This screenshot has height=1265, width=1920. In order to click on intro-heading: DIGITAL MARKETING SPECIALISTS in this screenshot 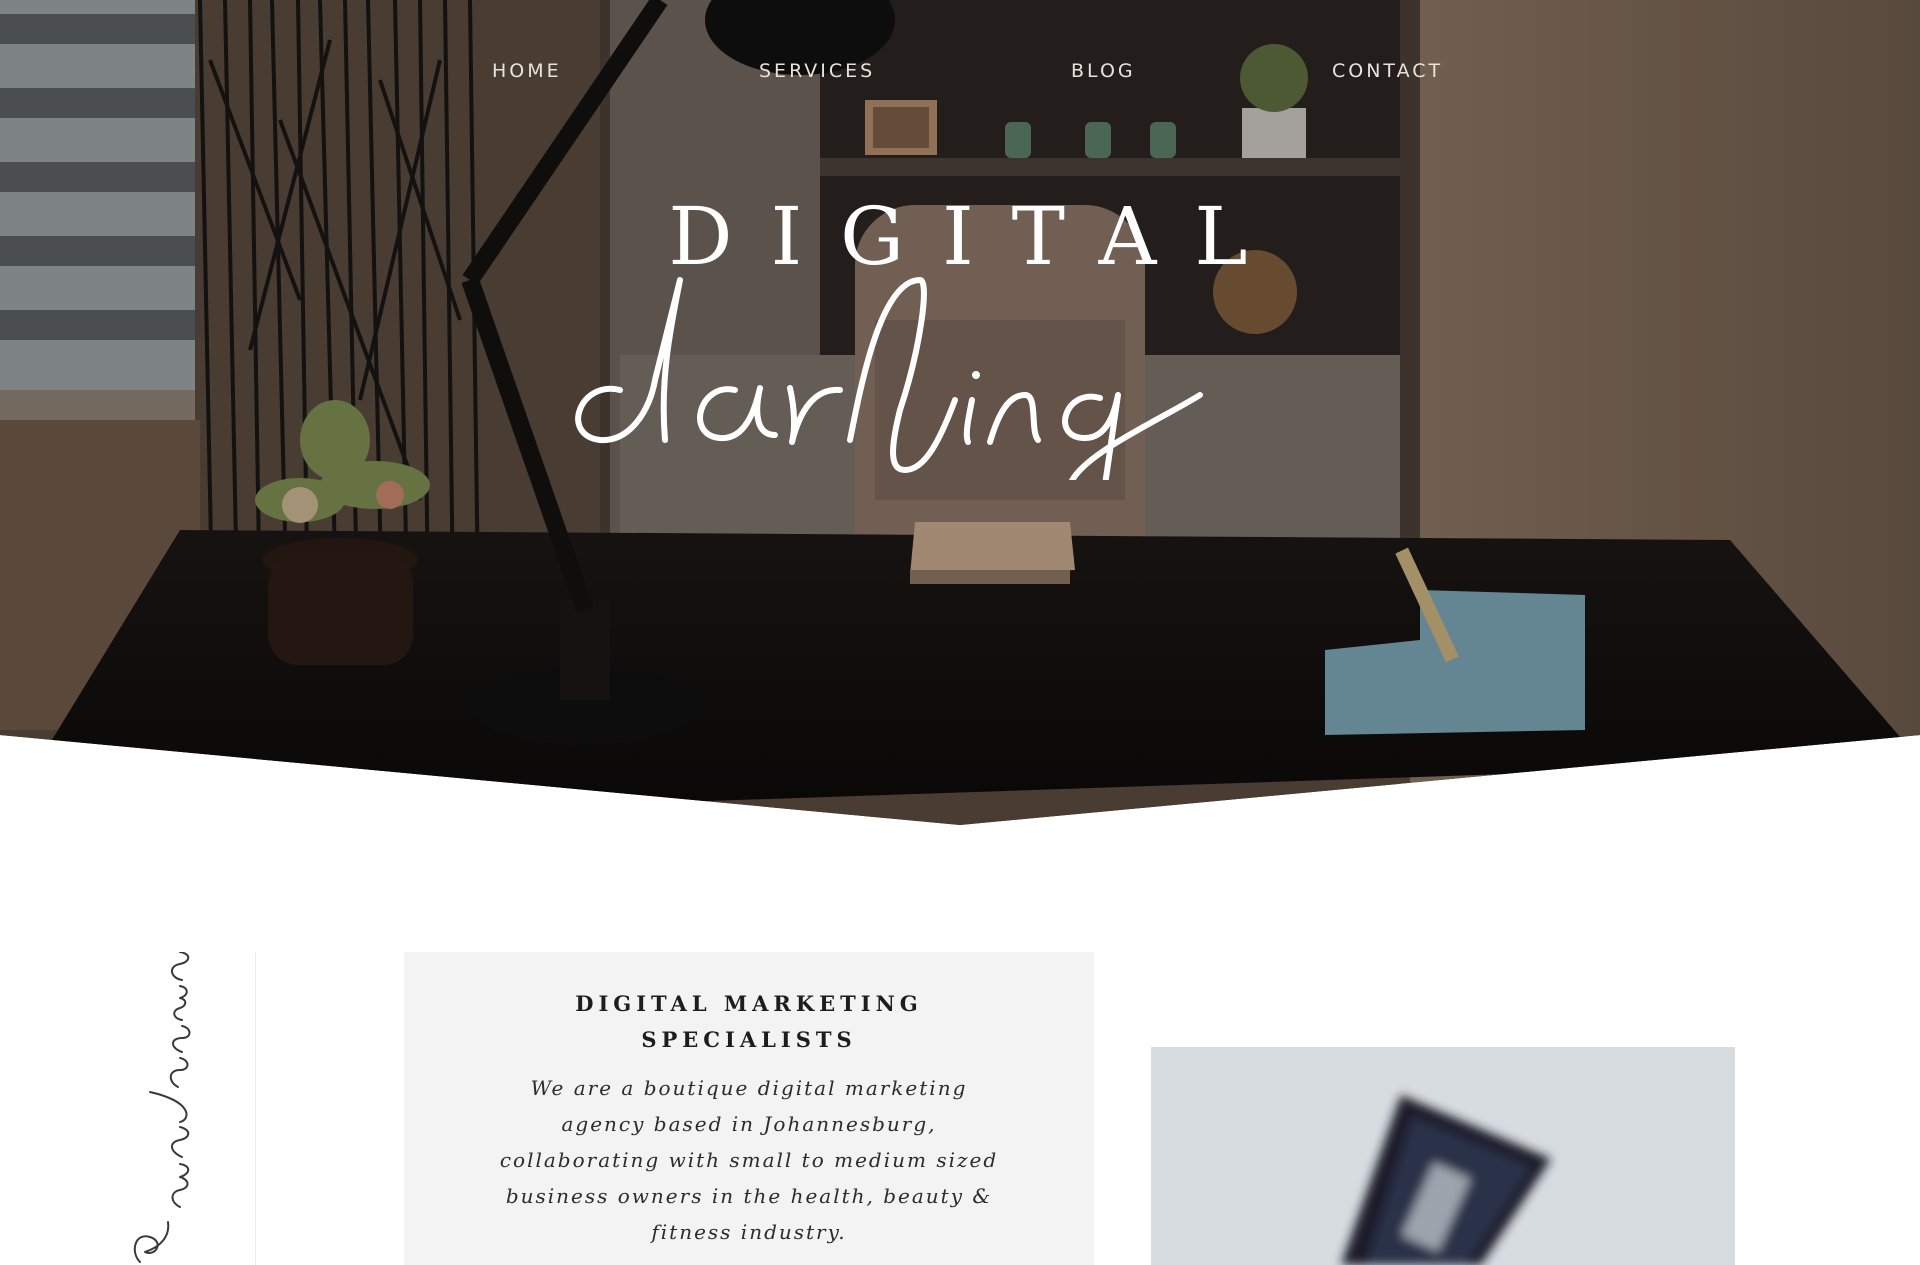, I will do `click(749, 1022)`.